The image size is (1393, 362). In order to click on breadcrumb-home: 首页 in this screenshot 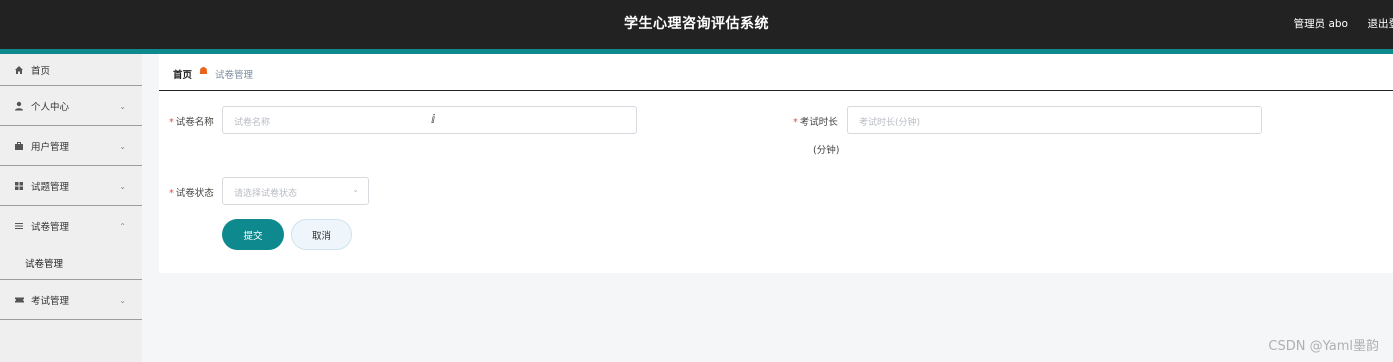, I will do `click(182, 74)`.